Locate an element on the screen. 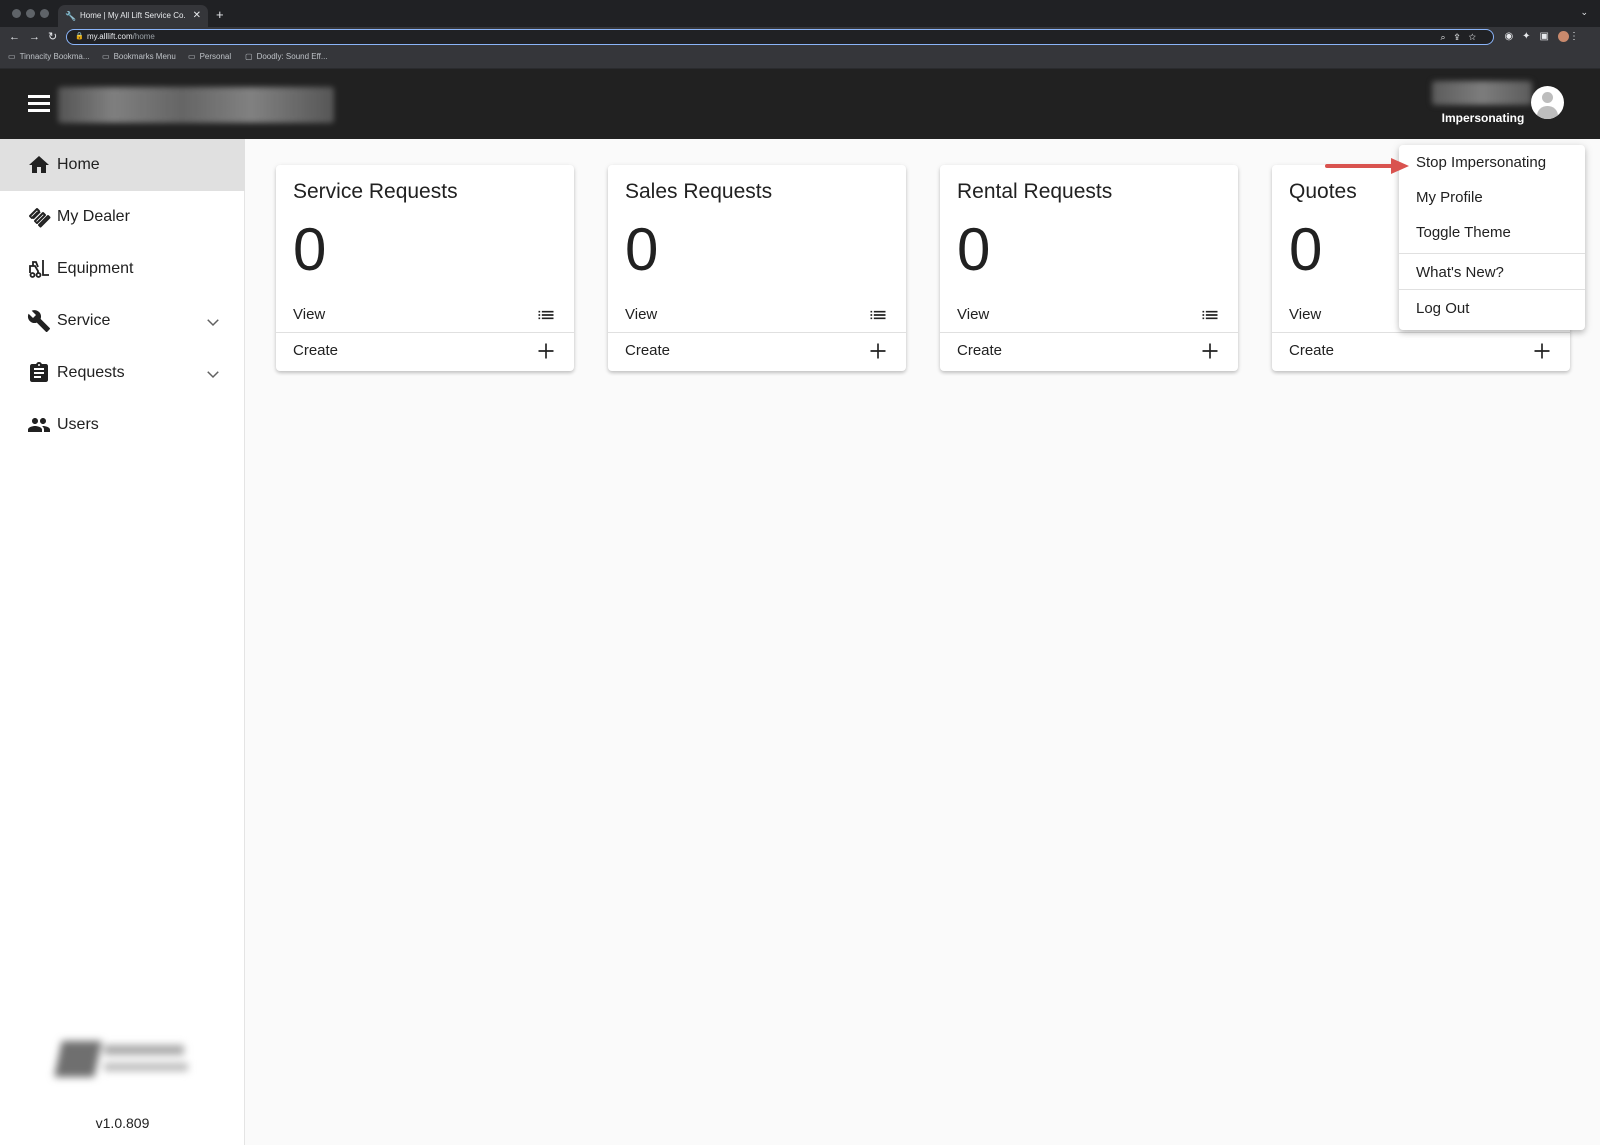 This screenshot has width=1600, height=1145. handshake-icon is located at coordinates (40, 218).